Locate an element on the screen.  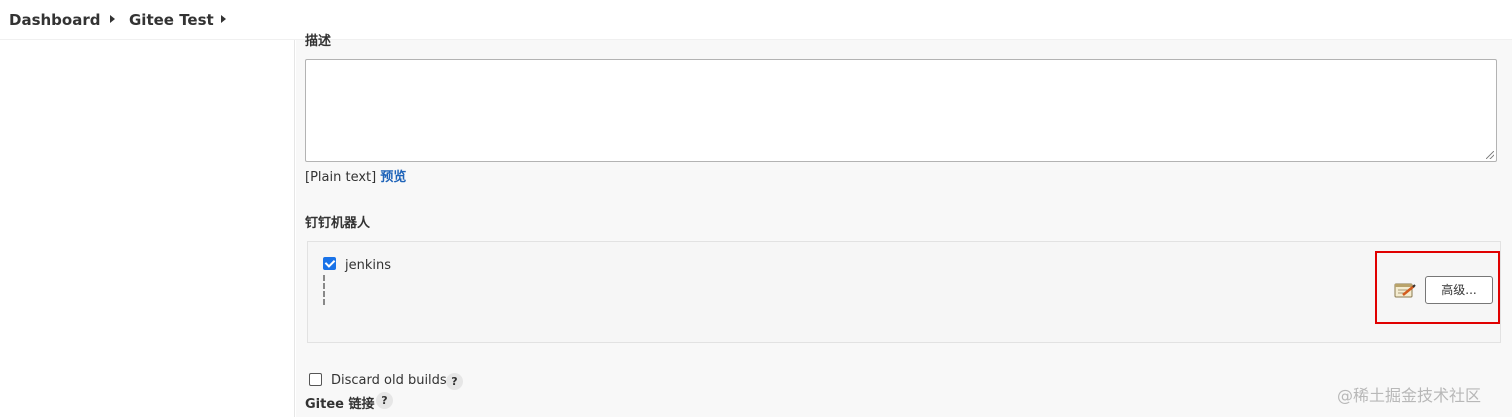
plain-text-label: [Plain text] is located at coordinates (341, 177).